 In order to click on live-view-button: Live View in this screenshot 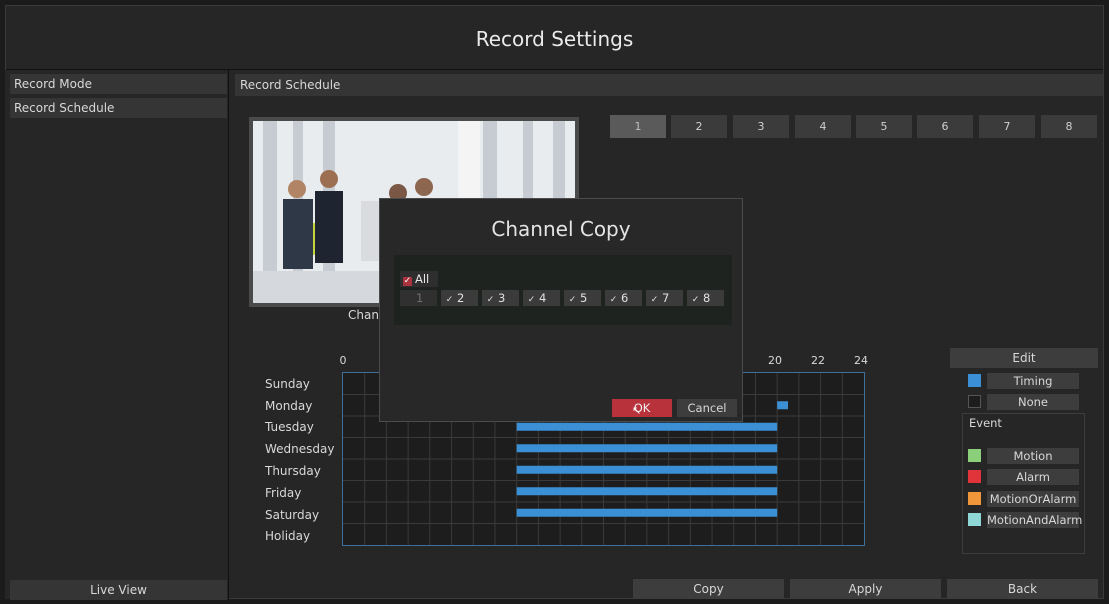, I will do `click(118, 590)`.